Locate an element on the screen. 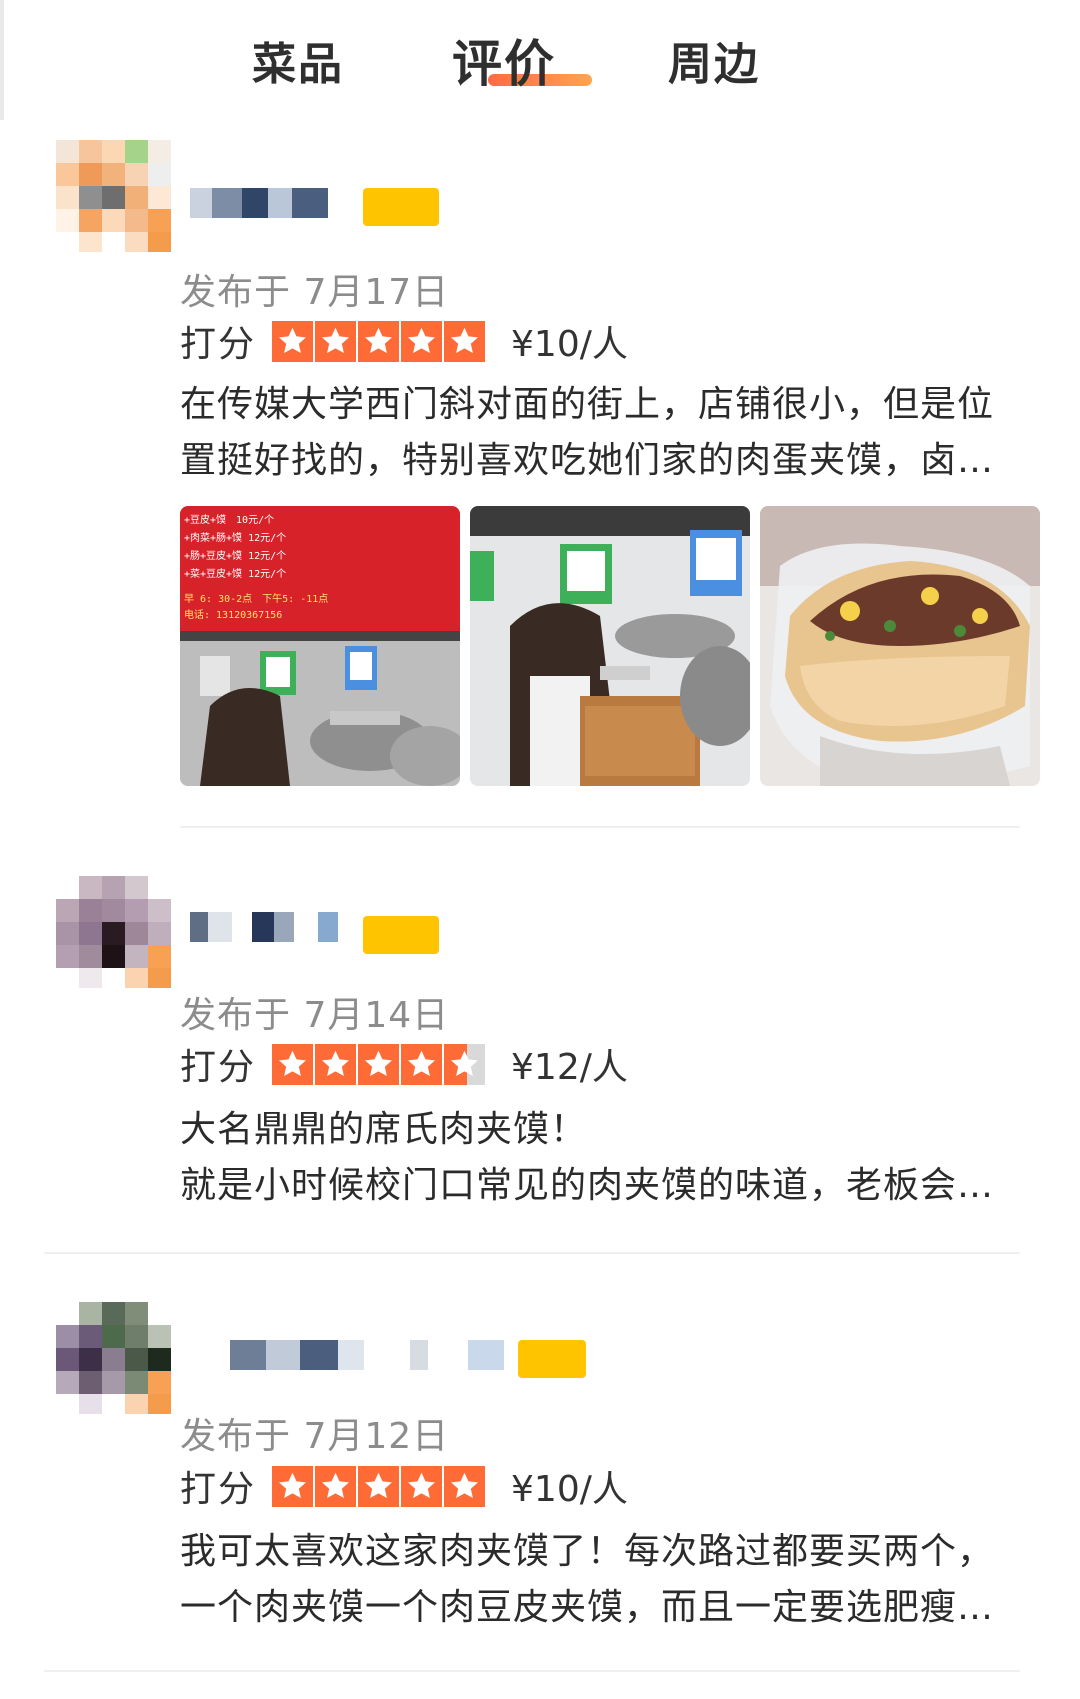 This screenshot has width=1080, height=1699. menu-phone: 电话: 13120367156 is located at coordinates (233, 615).